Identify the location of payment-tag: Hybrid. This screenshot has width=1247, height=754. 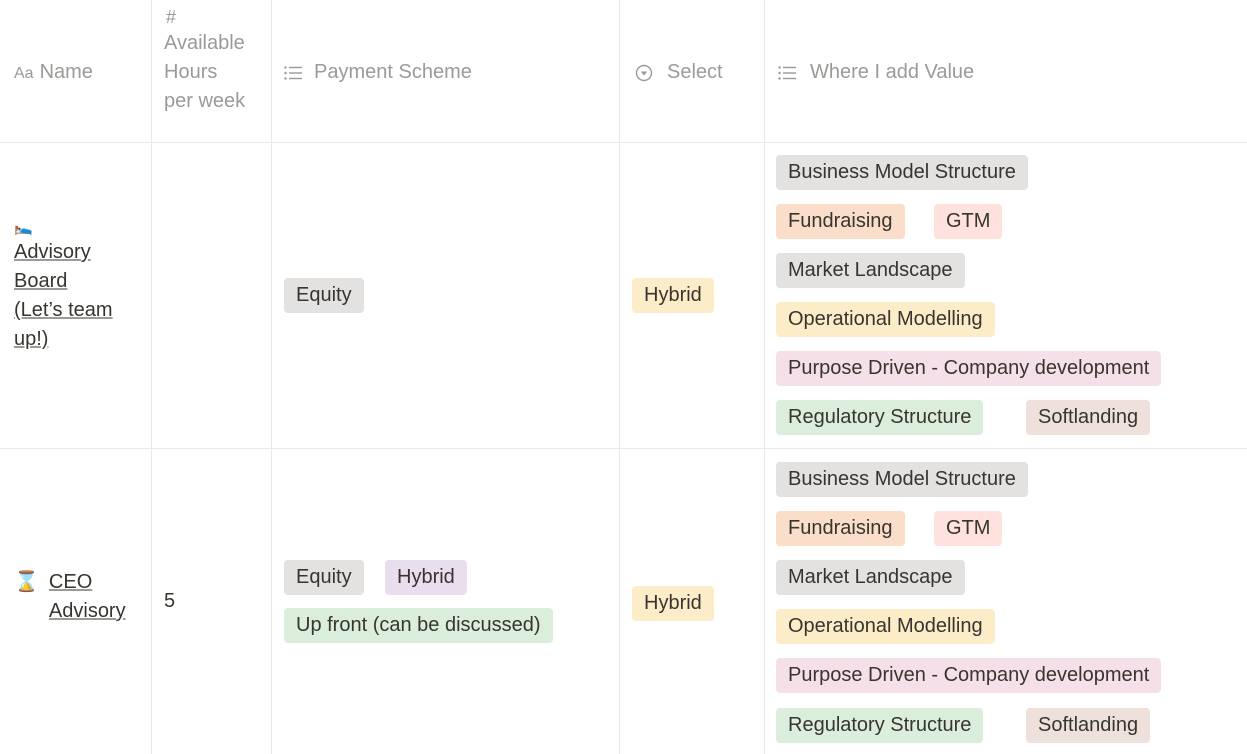
(426, 577).